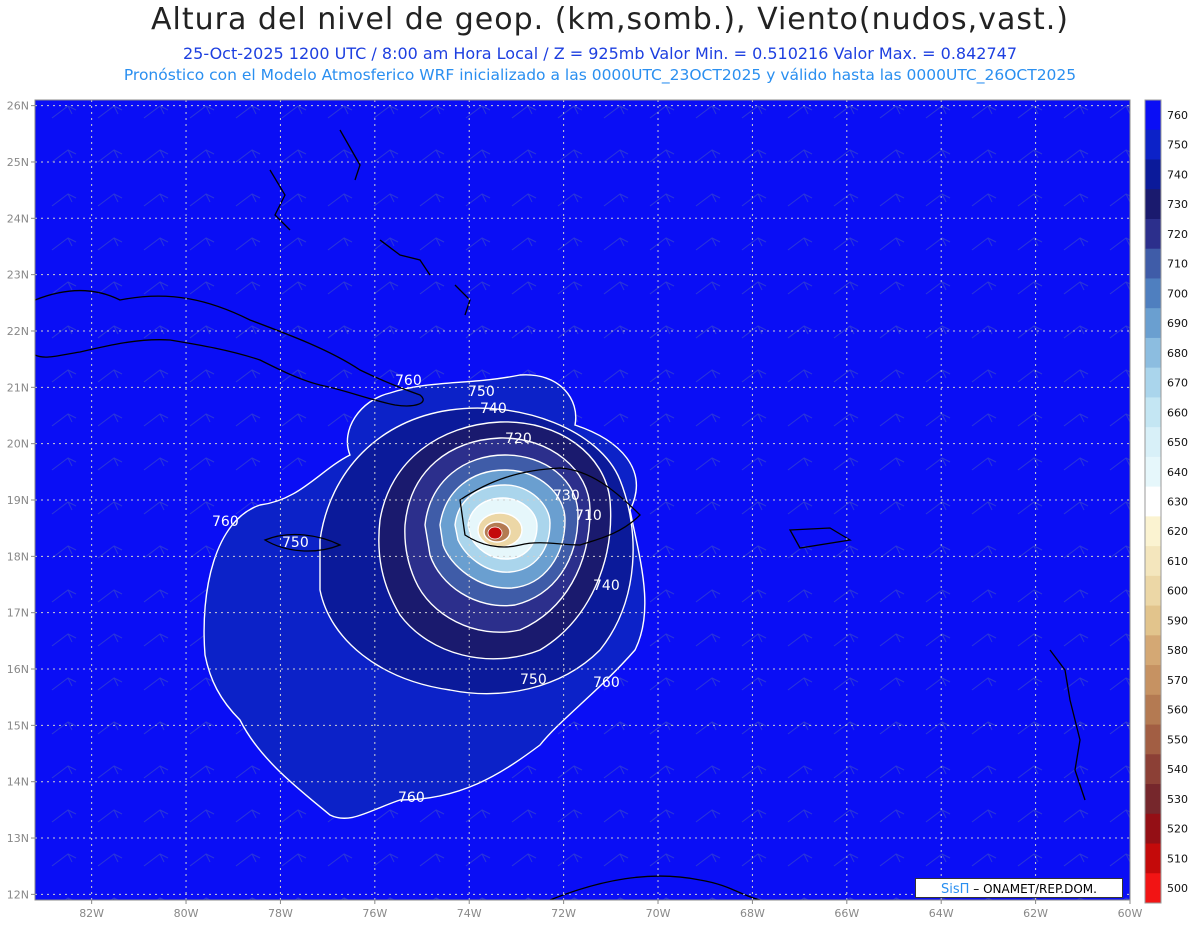  Describe the element at coordinates (1177, 531) in the screenshot. I see `colorbar-label: 620` at that location.